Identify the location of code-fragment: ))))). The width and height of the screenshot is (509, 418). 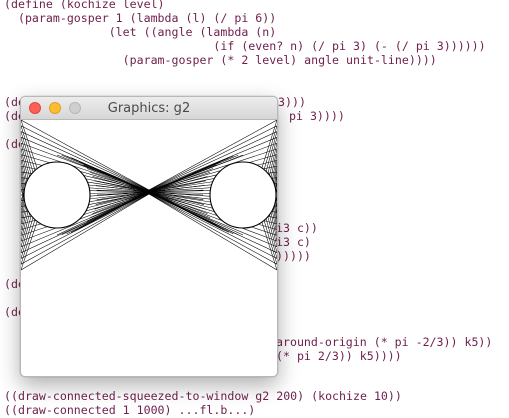
(293, 256).